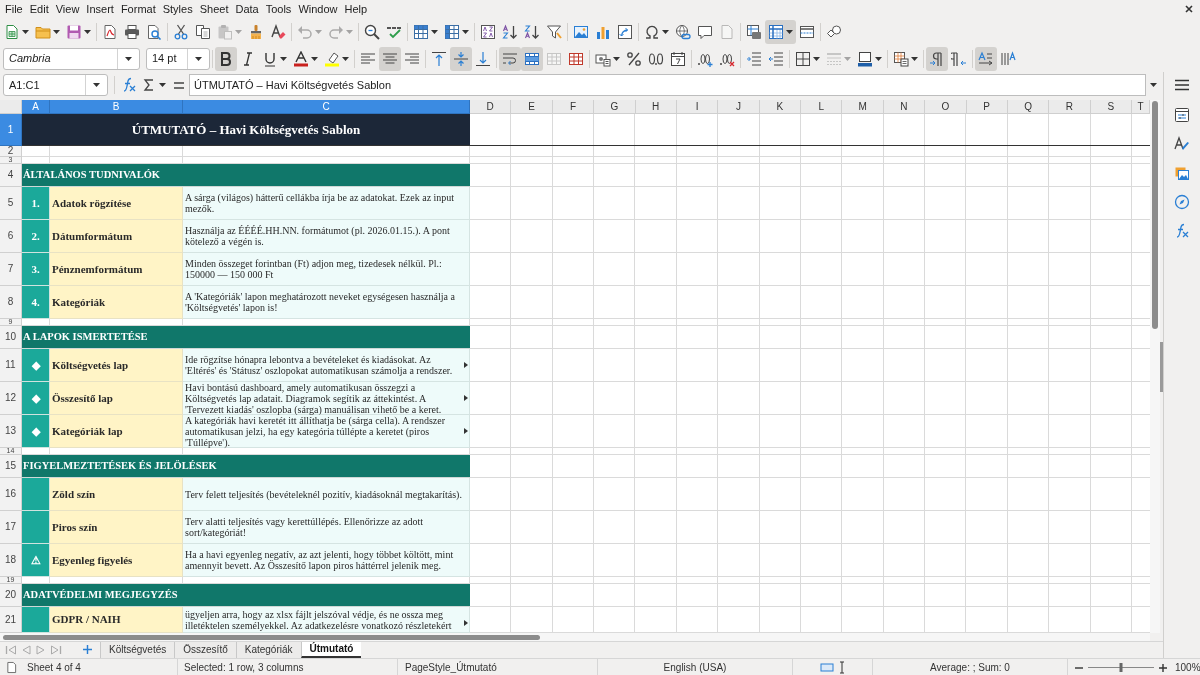 The width and height of the screenshot is (1200, 675). I want to click on freeze-panes-button, so click(780, 31).